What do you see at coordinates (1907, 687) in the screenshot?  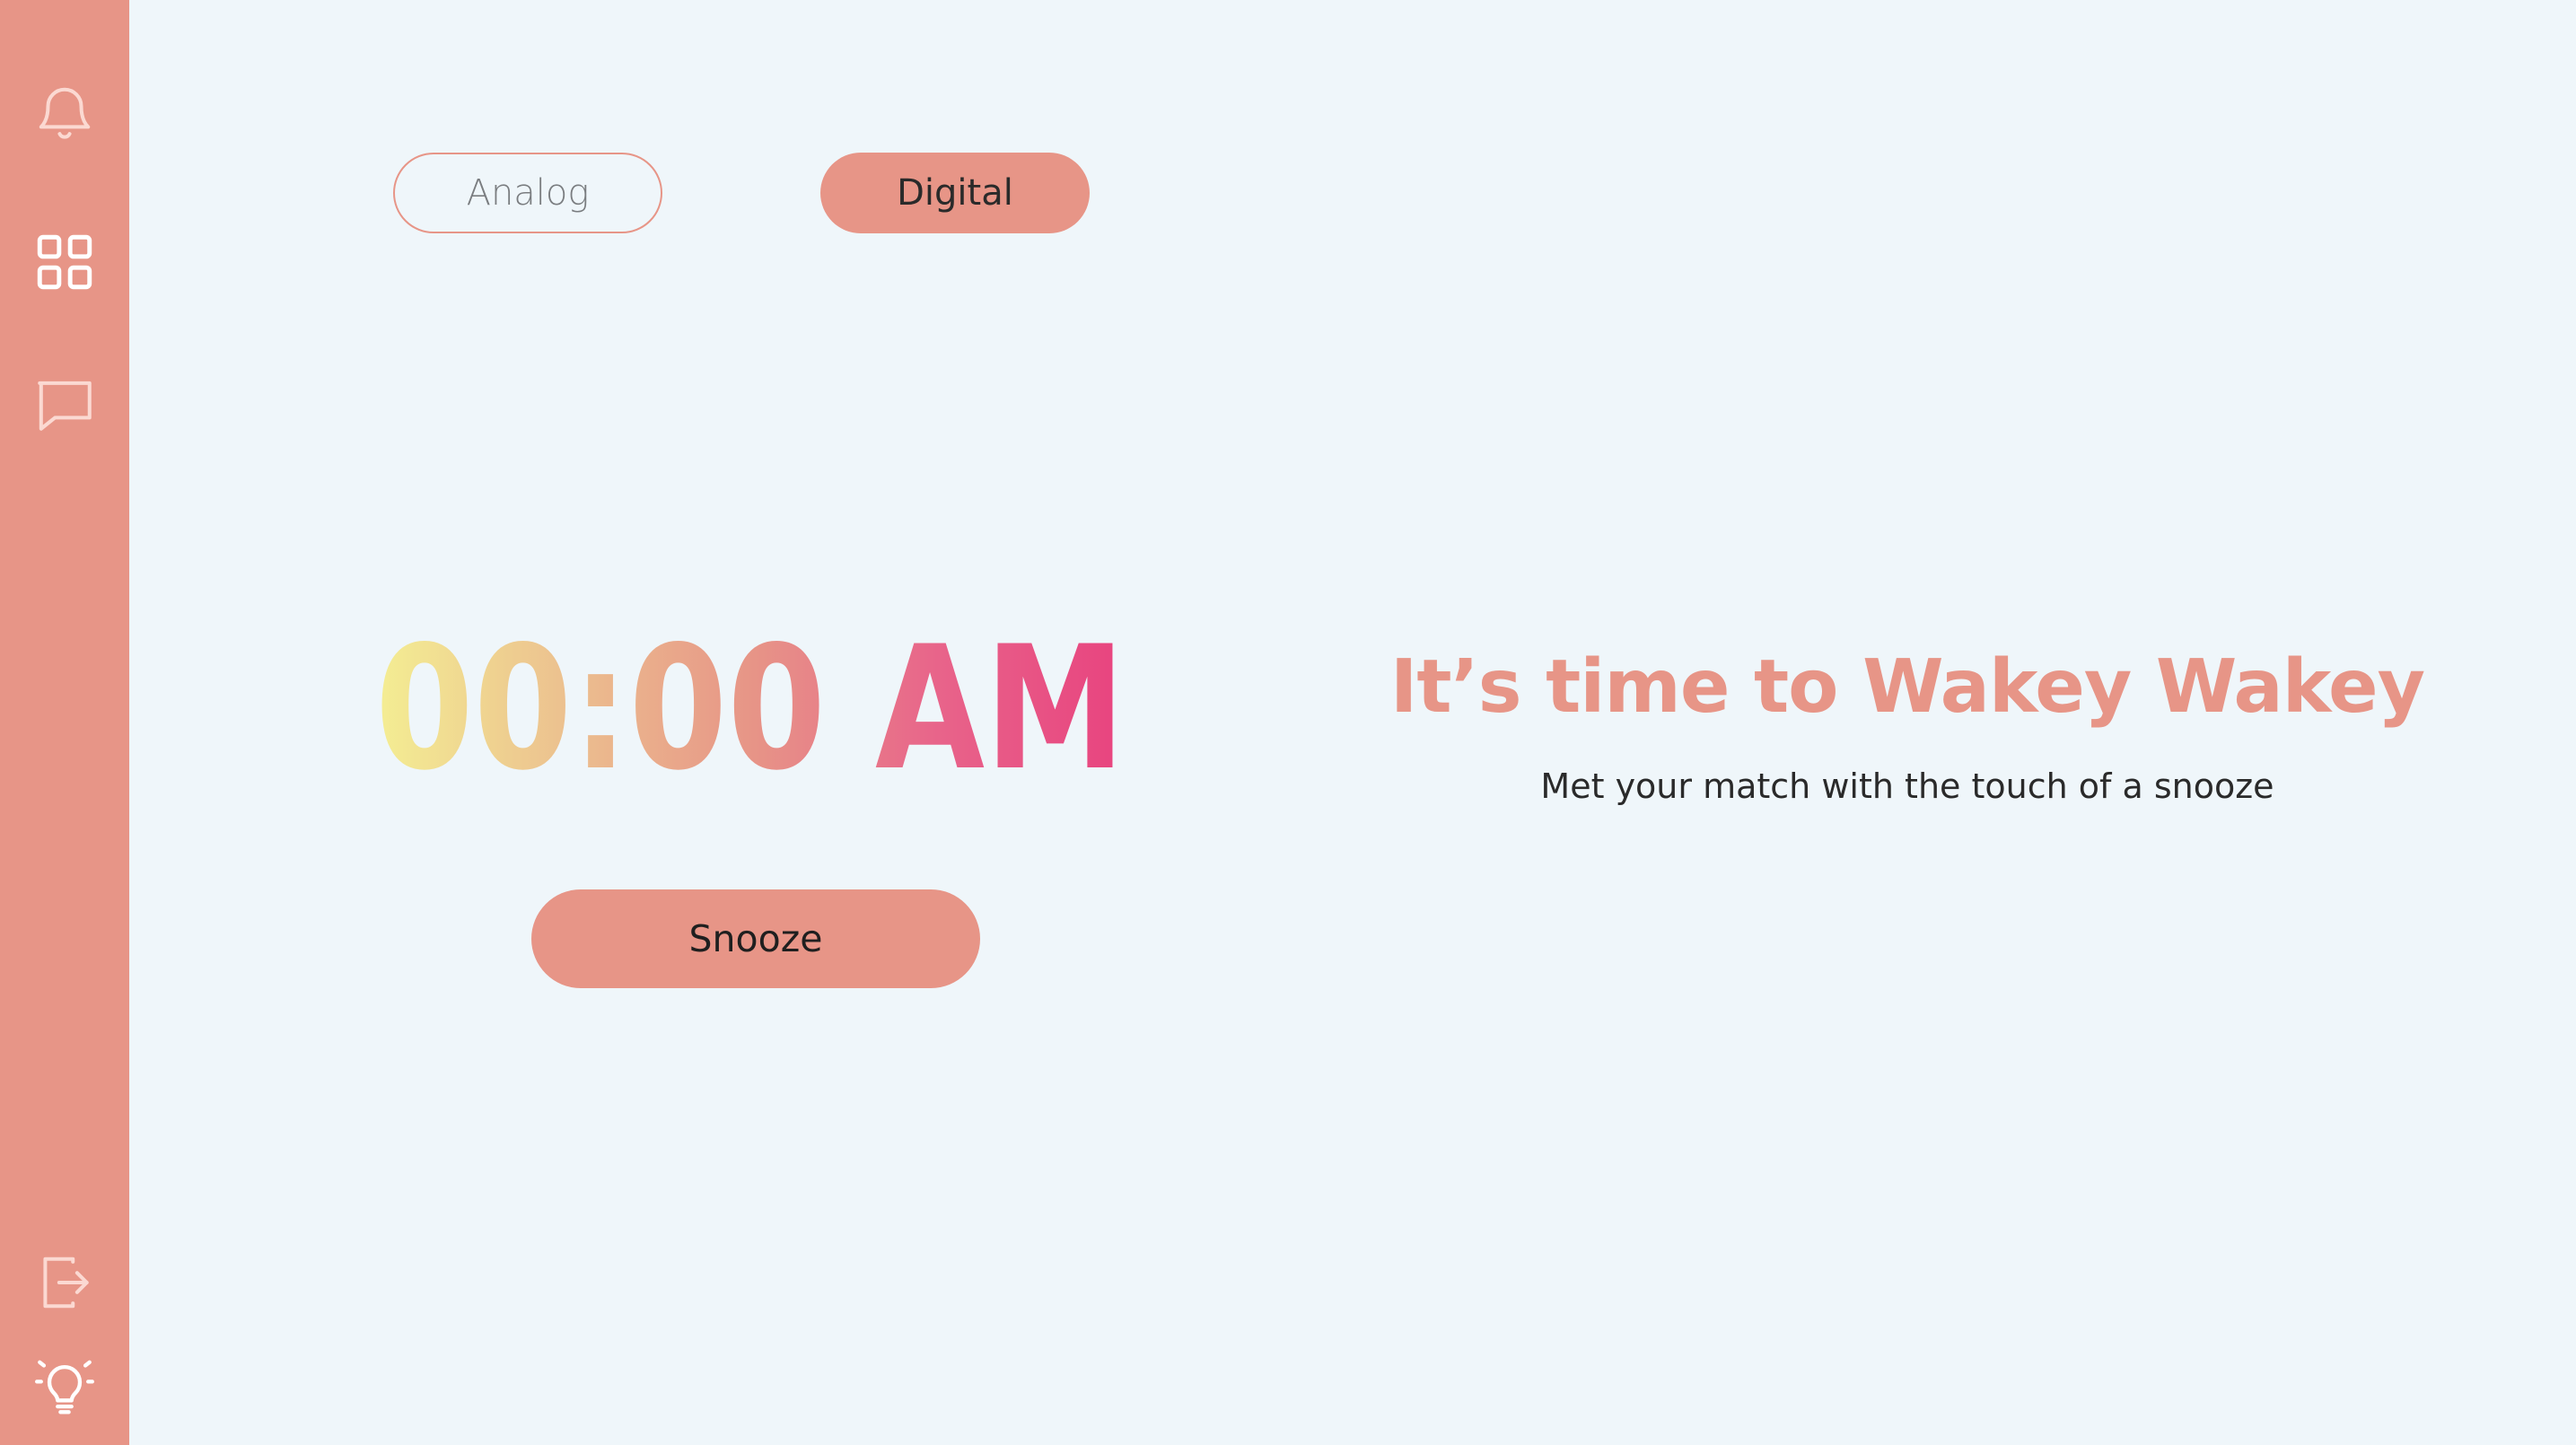 I see `wake-headline: It’s time to Wakey Wakey` at bounding box center [1907, 687].